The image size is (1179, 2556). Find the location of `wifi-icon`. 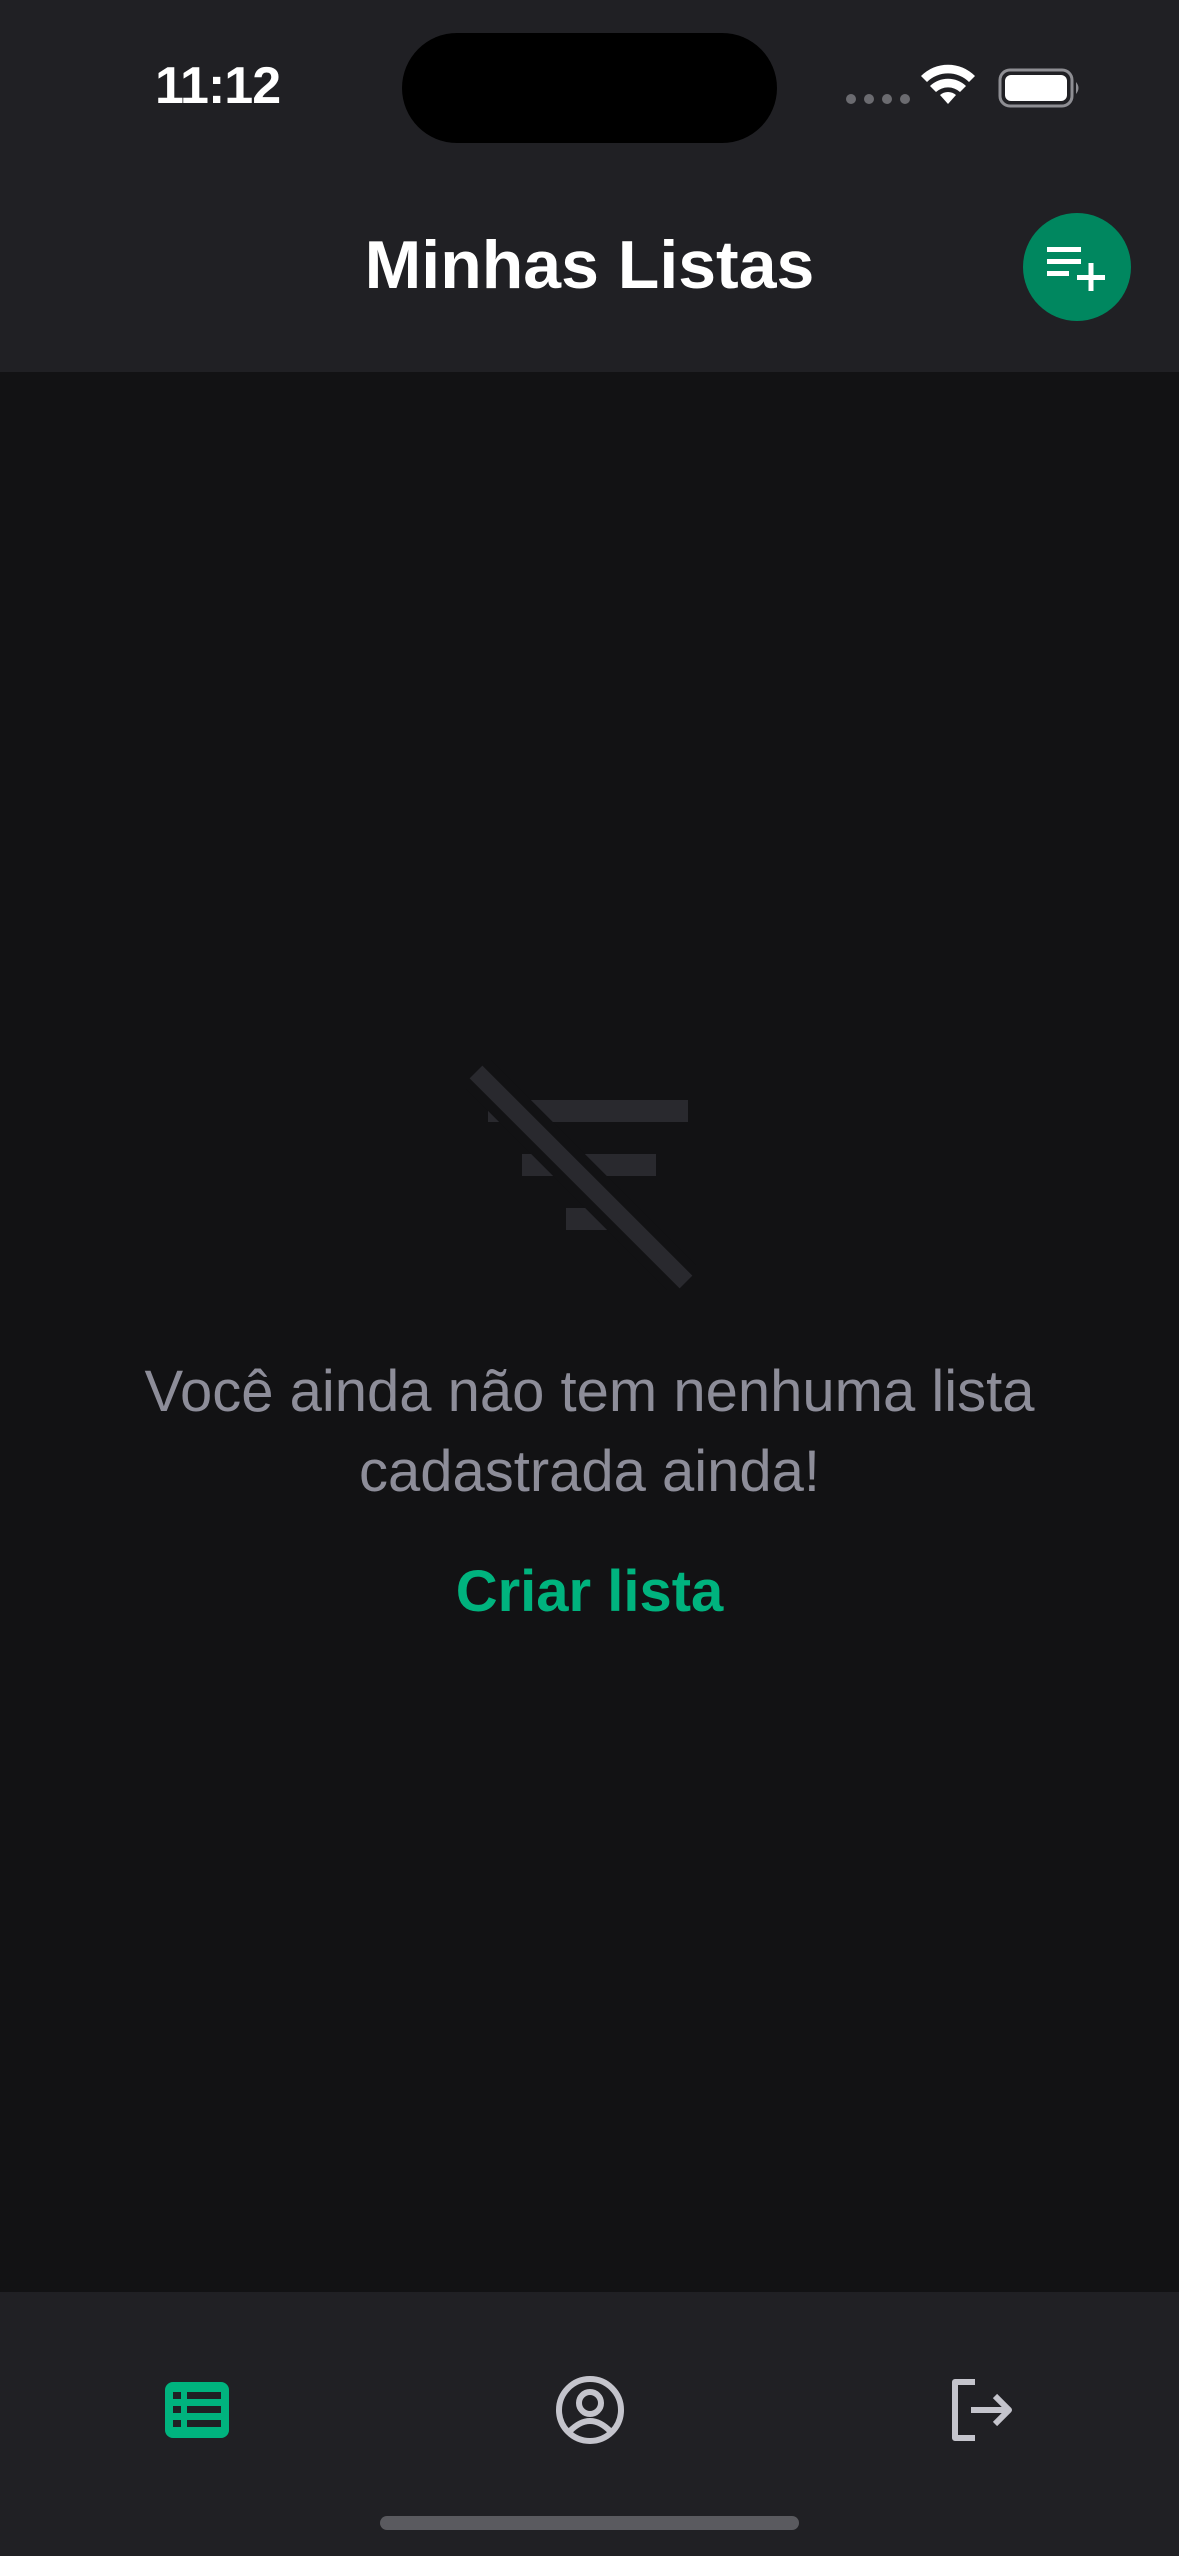

wifi-icon is located at coordinates (948, 84).